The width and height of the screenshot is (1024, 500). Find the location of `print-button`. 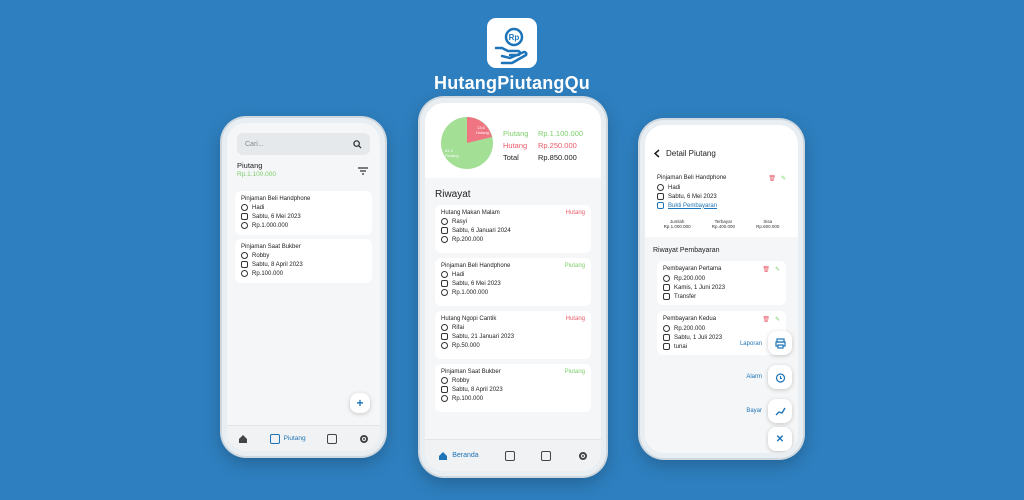

print-button is located at coordinates (780, 343).